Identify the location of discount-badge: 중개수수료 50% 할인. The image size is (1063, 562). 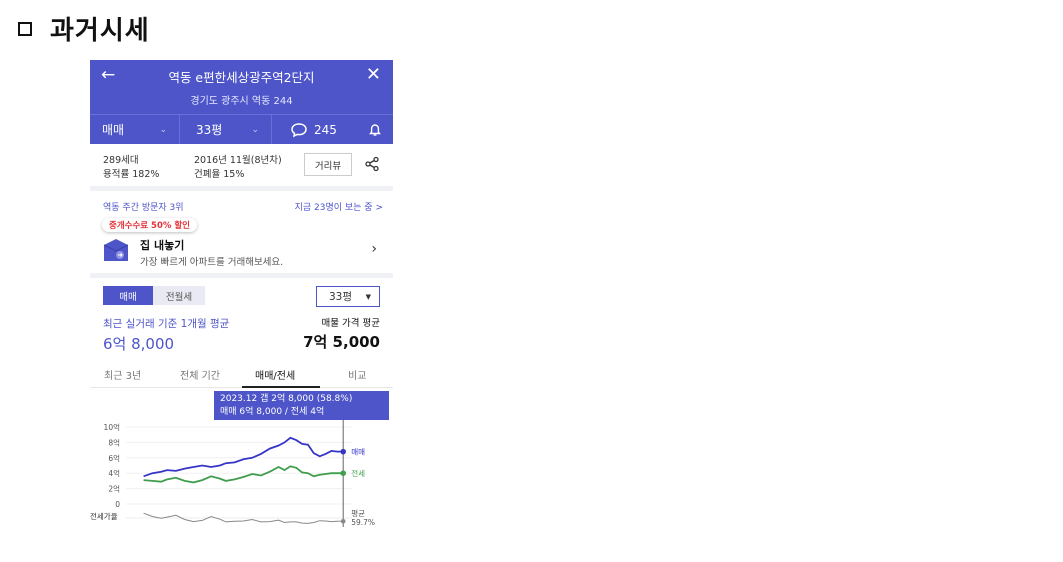
(150, 225).